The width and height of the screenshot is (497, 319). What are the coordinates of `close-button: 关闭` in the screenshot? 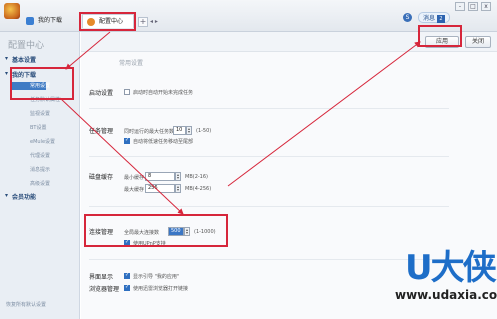 It's located at (478, 42).